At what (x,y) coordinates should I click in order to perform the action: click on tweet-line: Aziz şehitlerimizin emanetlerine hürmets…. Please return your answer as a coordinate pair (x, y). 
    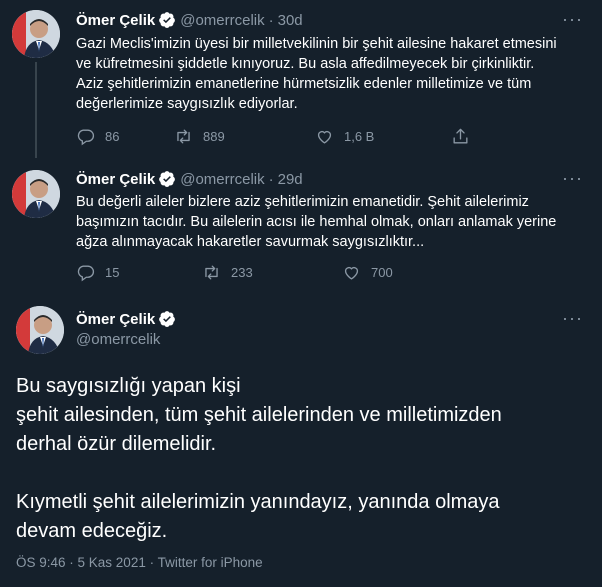
    Looking at the image, I should click on (304, 84).